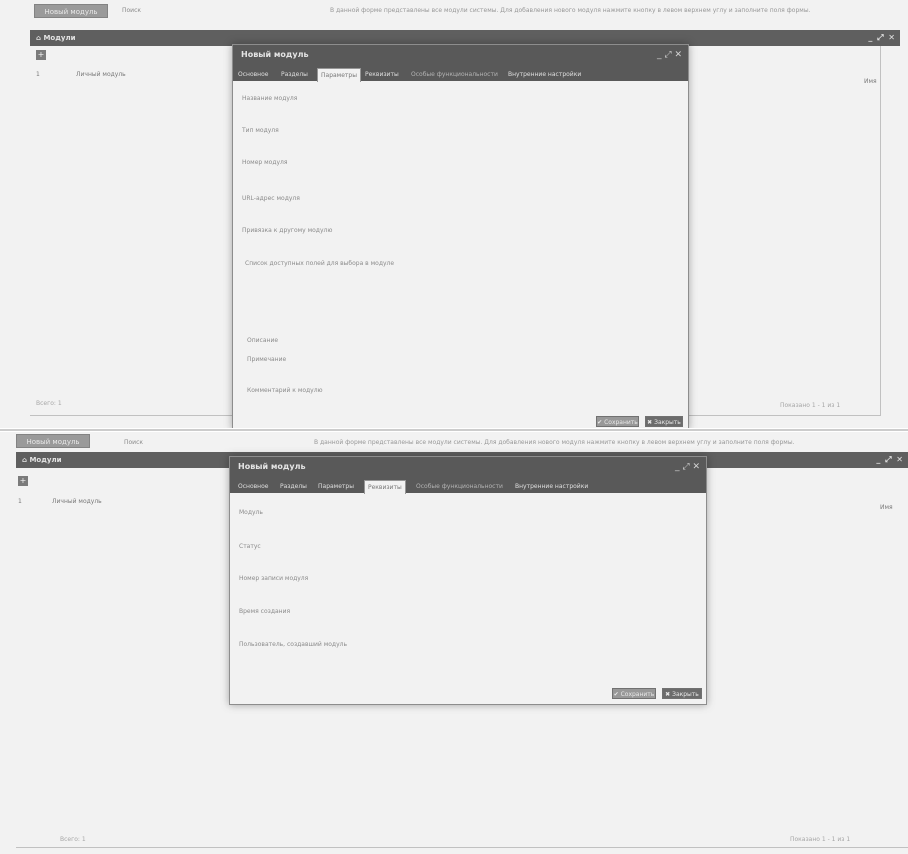  Describe the element at coordinates (462, 847) in the screenshot. I see `panel-border-bottom` at that location.